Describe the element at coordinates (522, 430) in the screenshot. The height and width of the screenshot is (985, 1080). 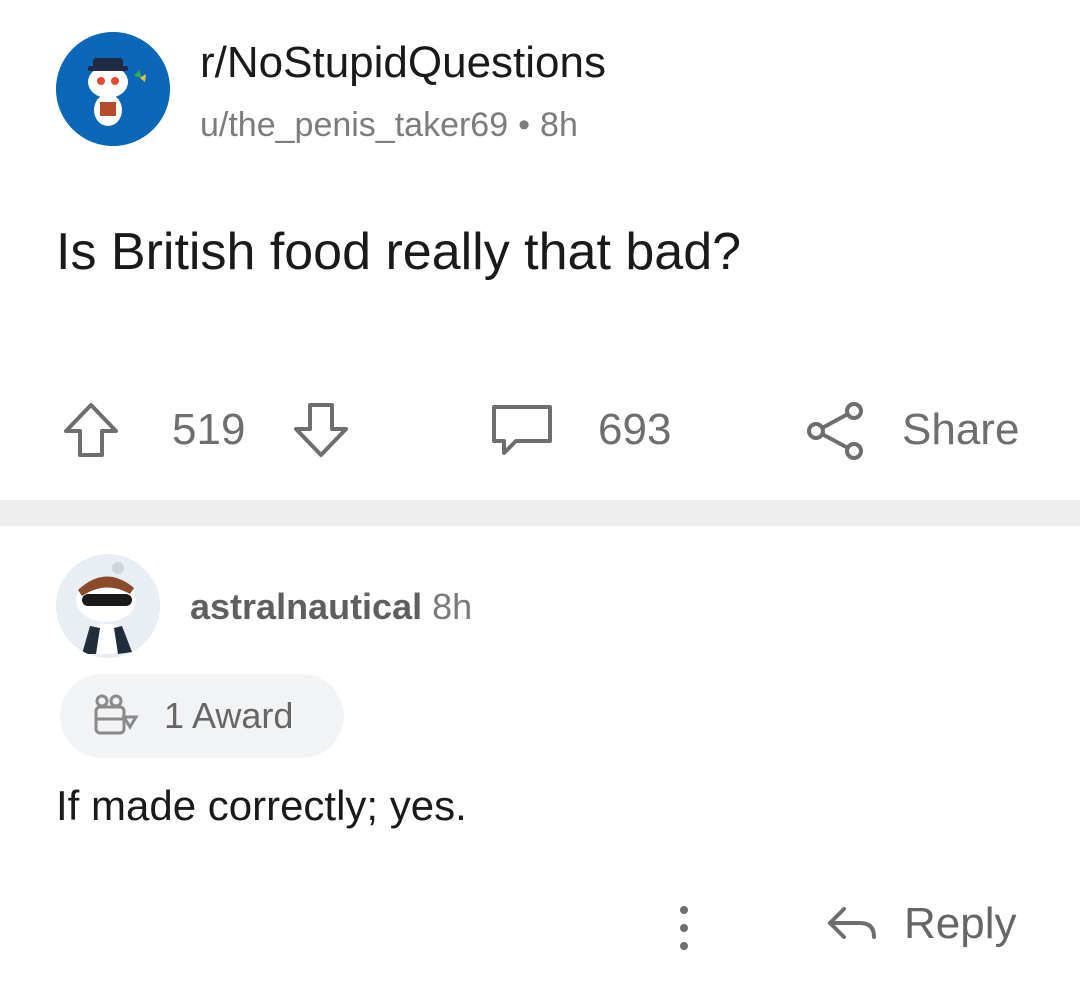
I see `comment-bubble-icon` at that location.